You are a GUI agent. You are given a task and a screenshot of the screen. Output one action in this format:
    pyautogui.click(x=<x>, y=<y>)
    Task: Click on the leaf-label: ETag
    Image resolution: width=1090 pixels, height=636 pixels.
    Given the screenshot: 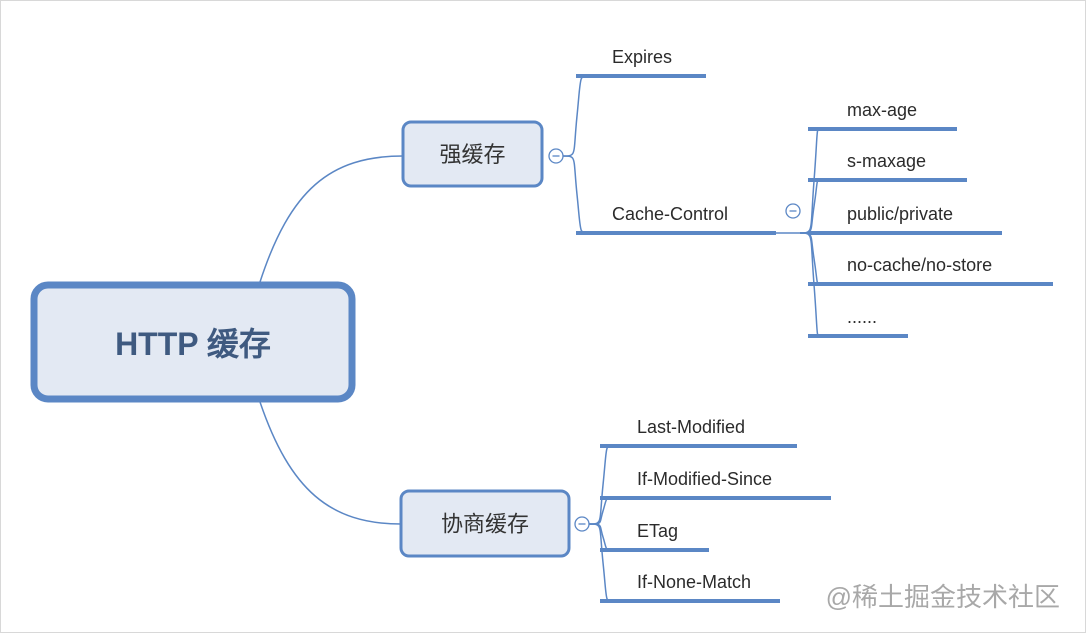 What is the action you would take?
    pyautogui.click(x=657, y=531)
    